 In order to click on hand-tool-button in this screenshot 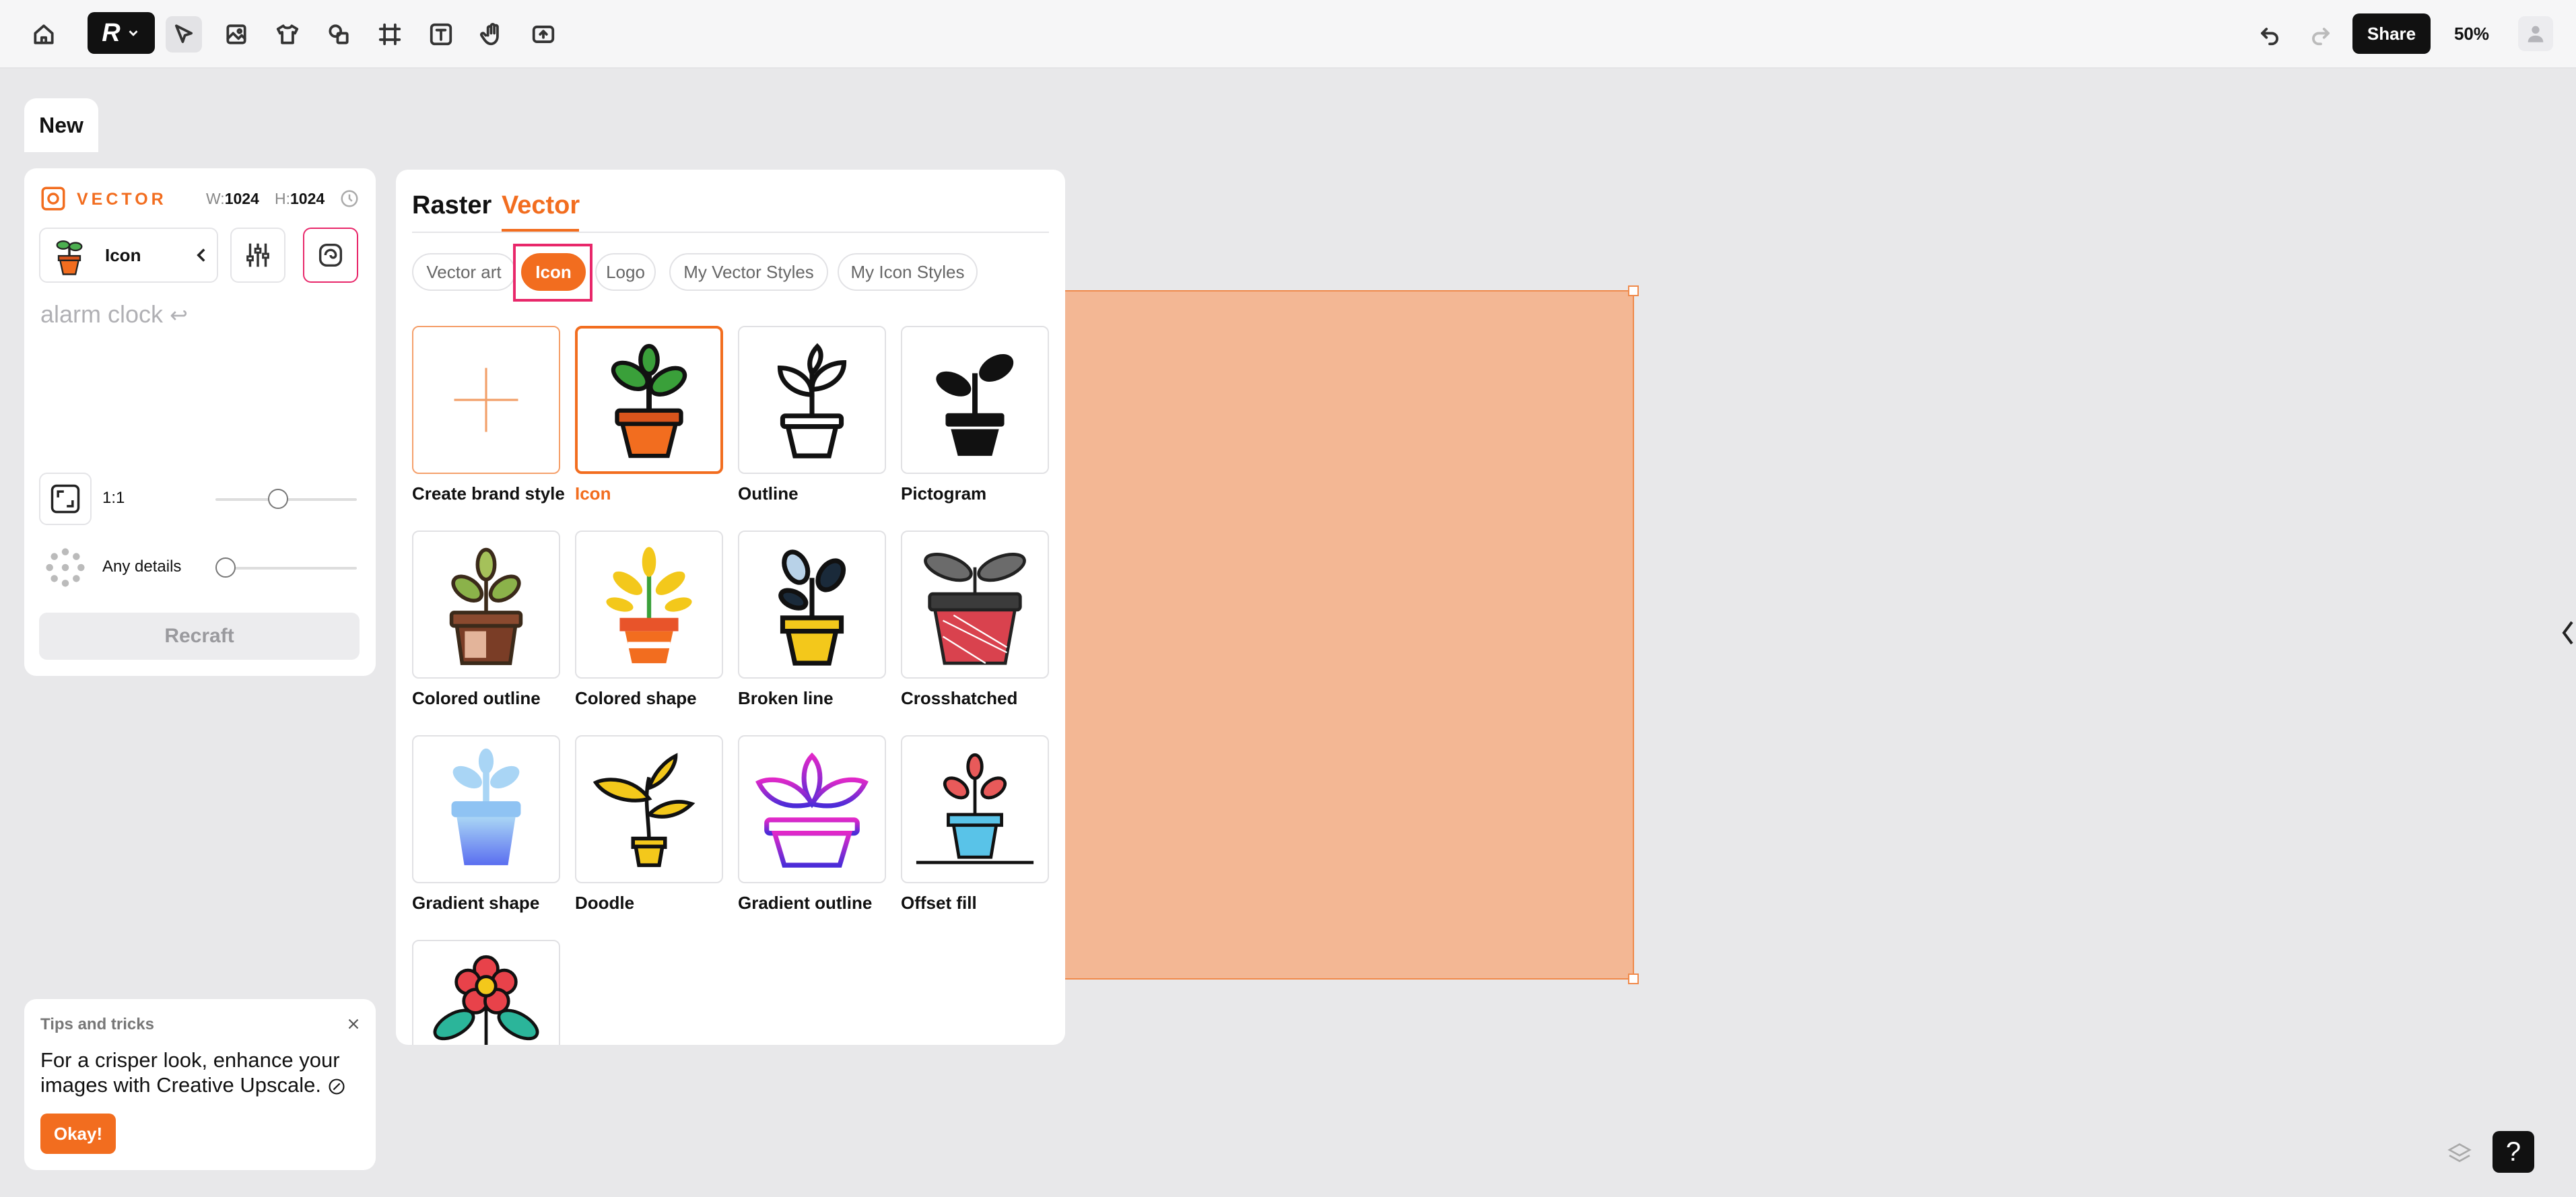, I will do `click(492, 34)`.